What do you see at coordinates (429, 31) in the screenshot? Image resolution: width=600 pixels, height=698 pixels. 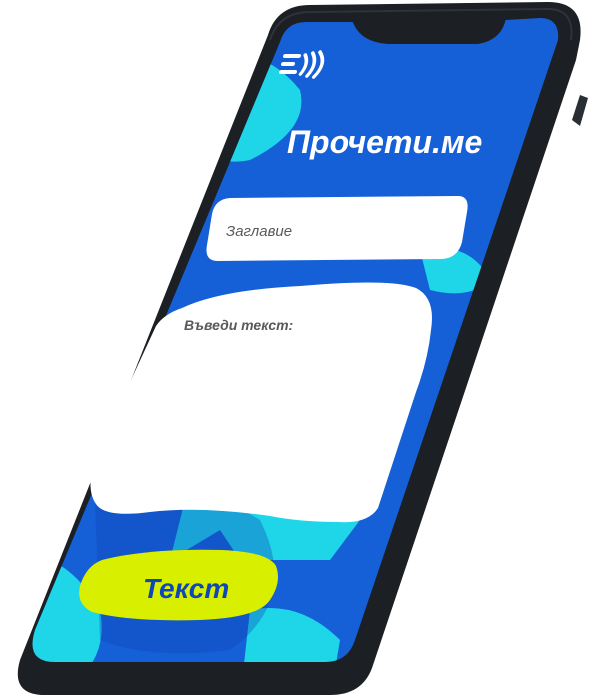 I see `screen-notch` at bounding box center [429, 31].